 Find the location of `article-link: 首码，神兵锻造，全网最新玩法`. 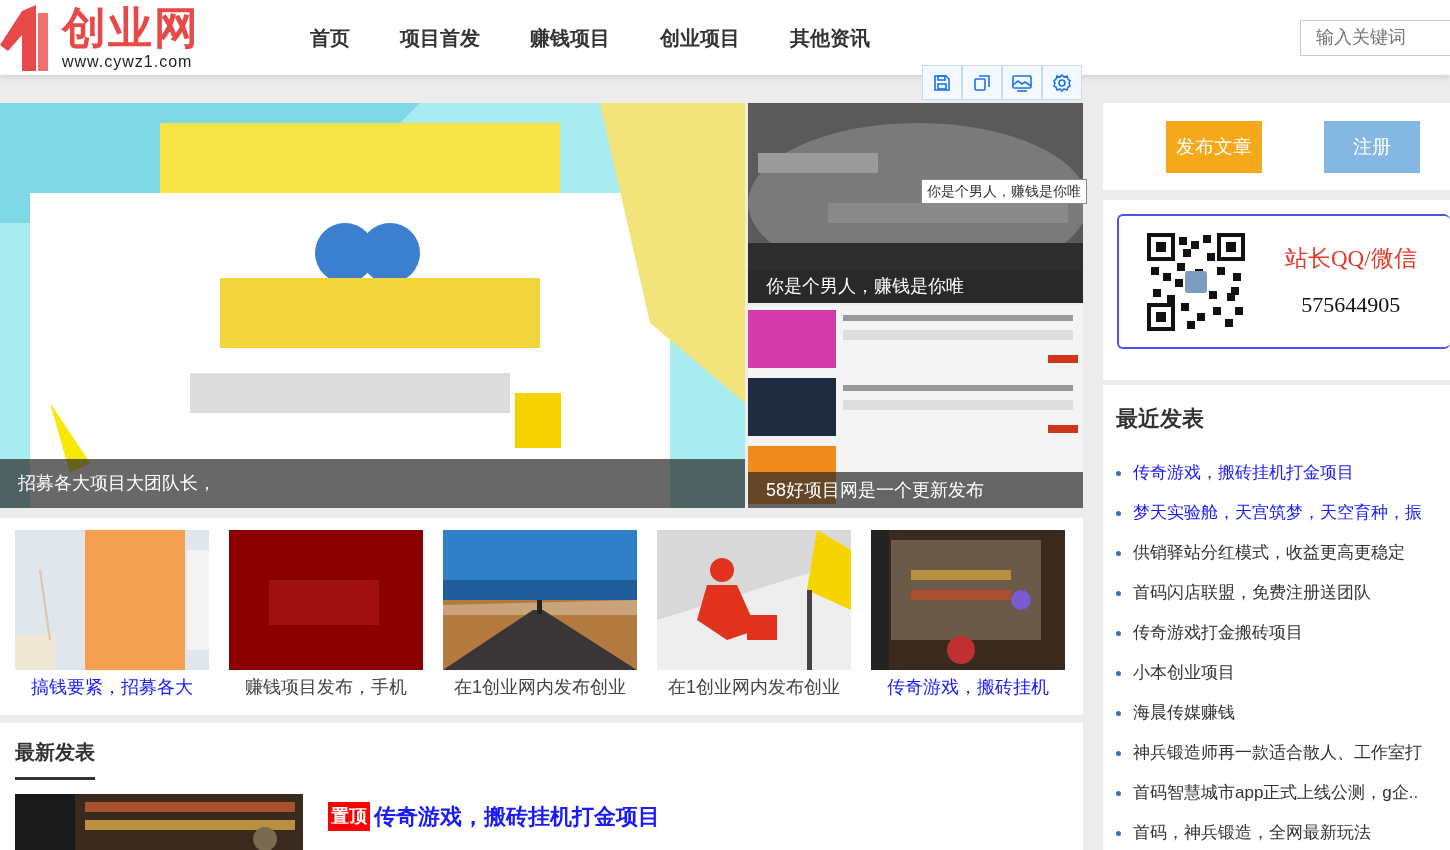

article-link: 首码，神兵锻造，全网最新玩法 is located at coordinates (1252, 833).